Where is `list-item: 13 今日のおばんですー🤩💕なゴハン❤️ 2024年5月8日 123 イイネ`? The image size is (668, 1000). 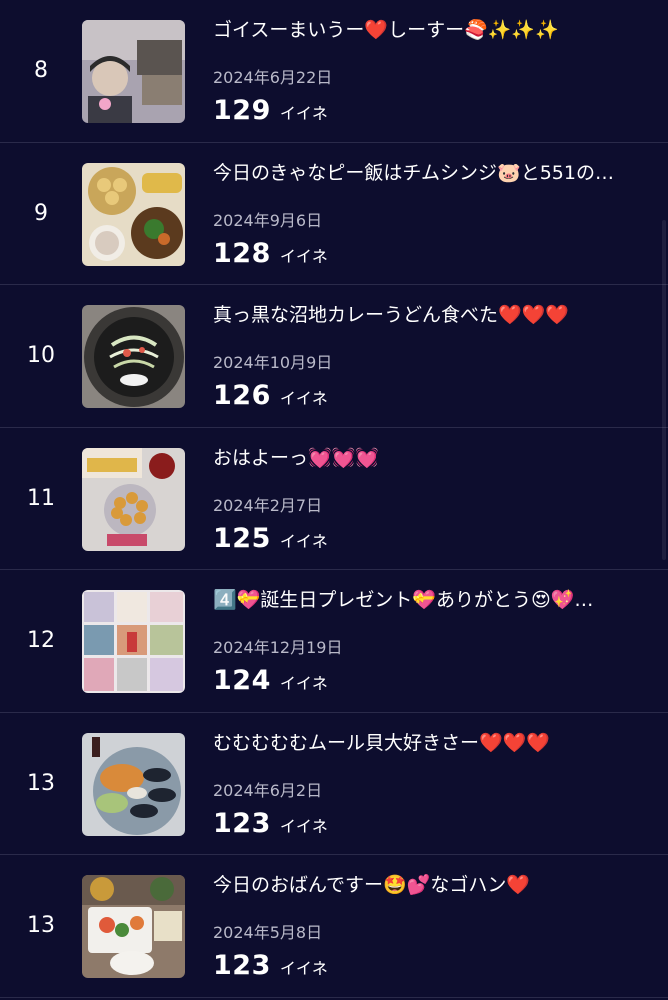
list-item: 13 今日のおばんですー🤩💕なゴハン❤️ 2024年5月8日 123 イイネ is located at coordinates (334, 926).